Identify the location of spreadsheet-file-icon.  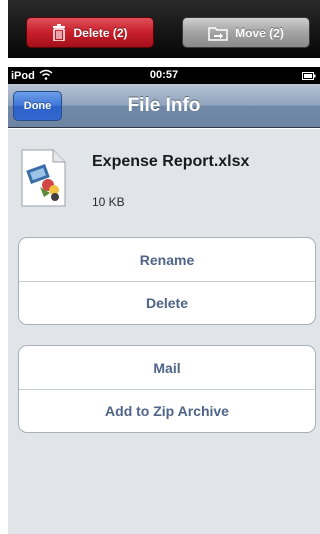
(43, 180).